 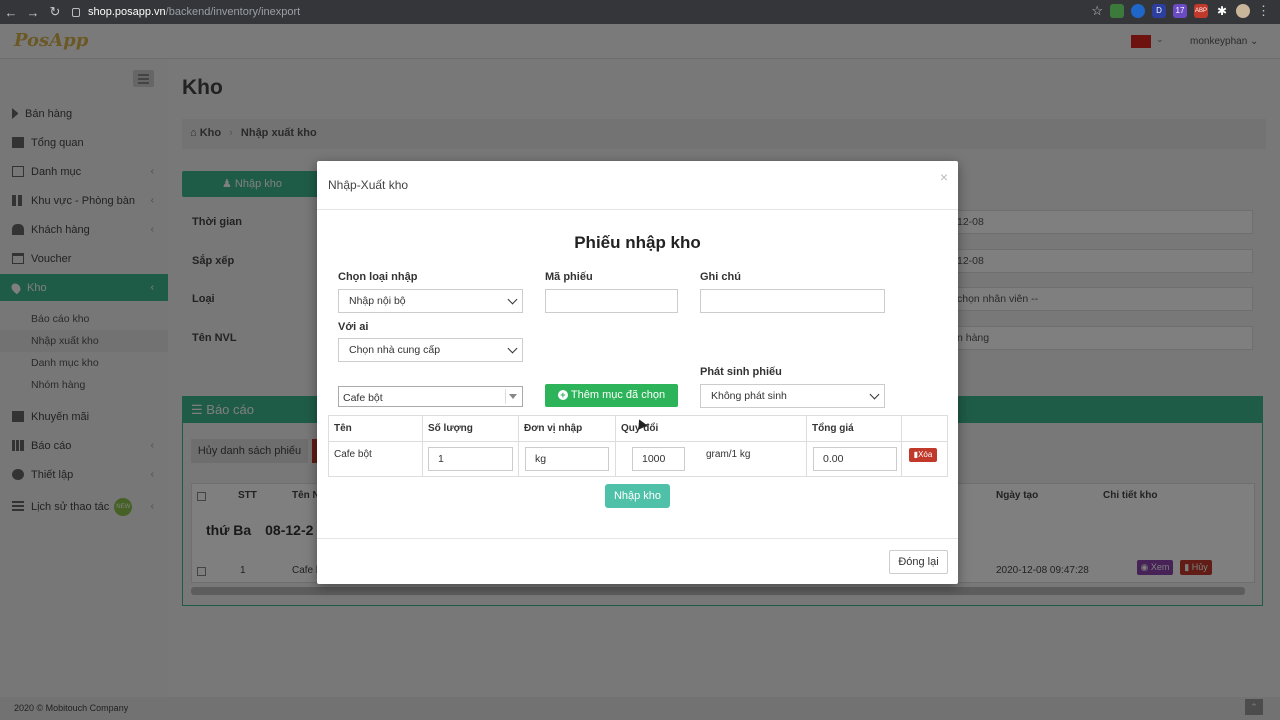 I want to click on item-qty-cell: 1, so click(x=471, y=459).